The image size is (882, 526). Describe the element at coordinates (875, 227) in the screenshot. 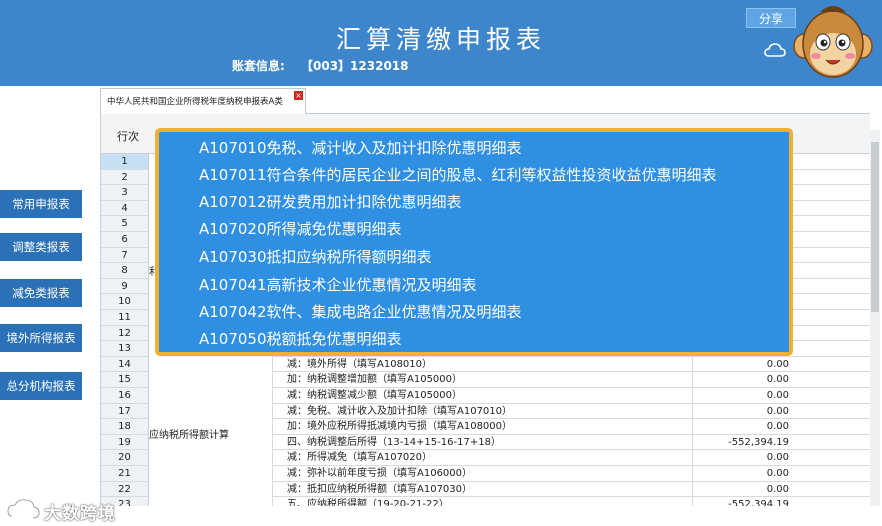

I see `scrollbar-thumb` at that location.